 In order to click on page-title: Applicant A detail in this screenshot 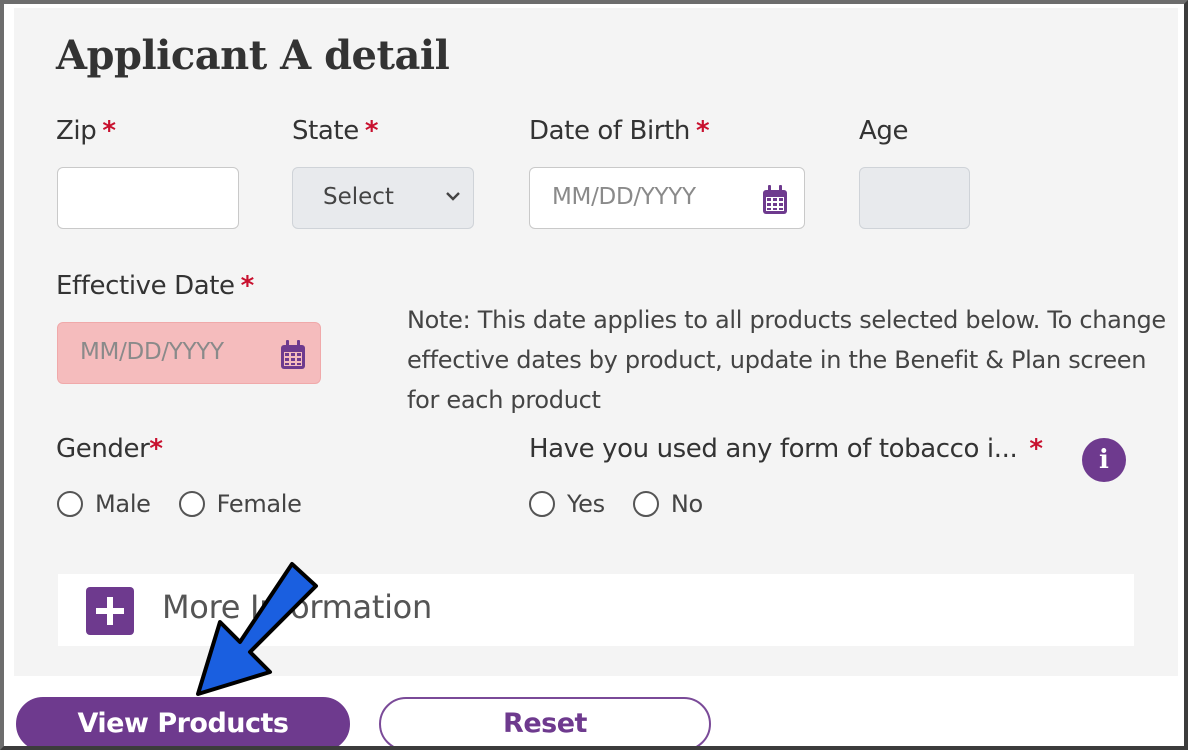, I will do `click(253, 55)`.